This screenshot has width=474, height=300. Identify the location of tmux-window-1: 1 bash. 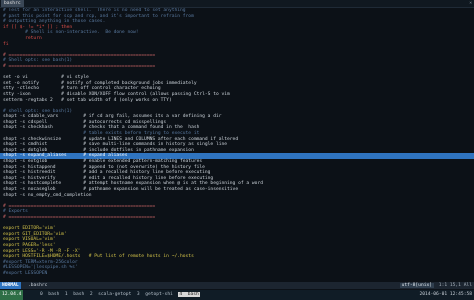
(74, 294).